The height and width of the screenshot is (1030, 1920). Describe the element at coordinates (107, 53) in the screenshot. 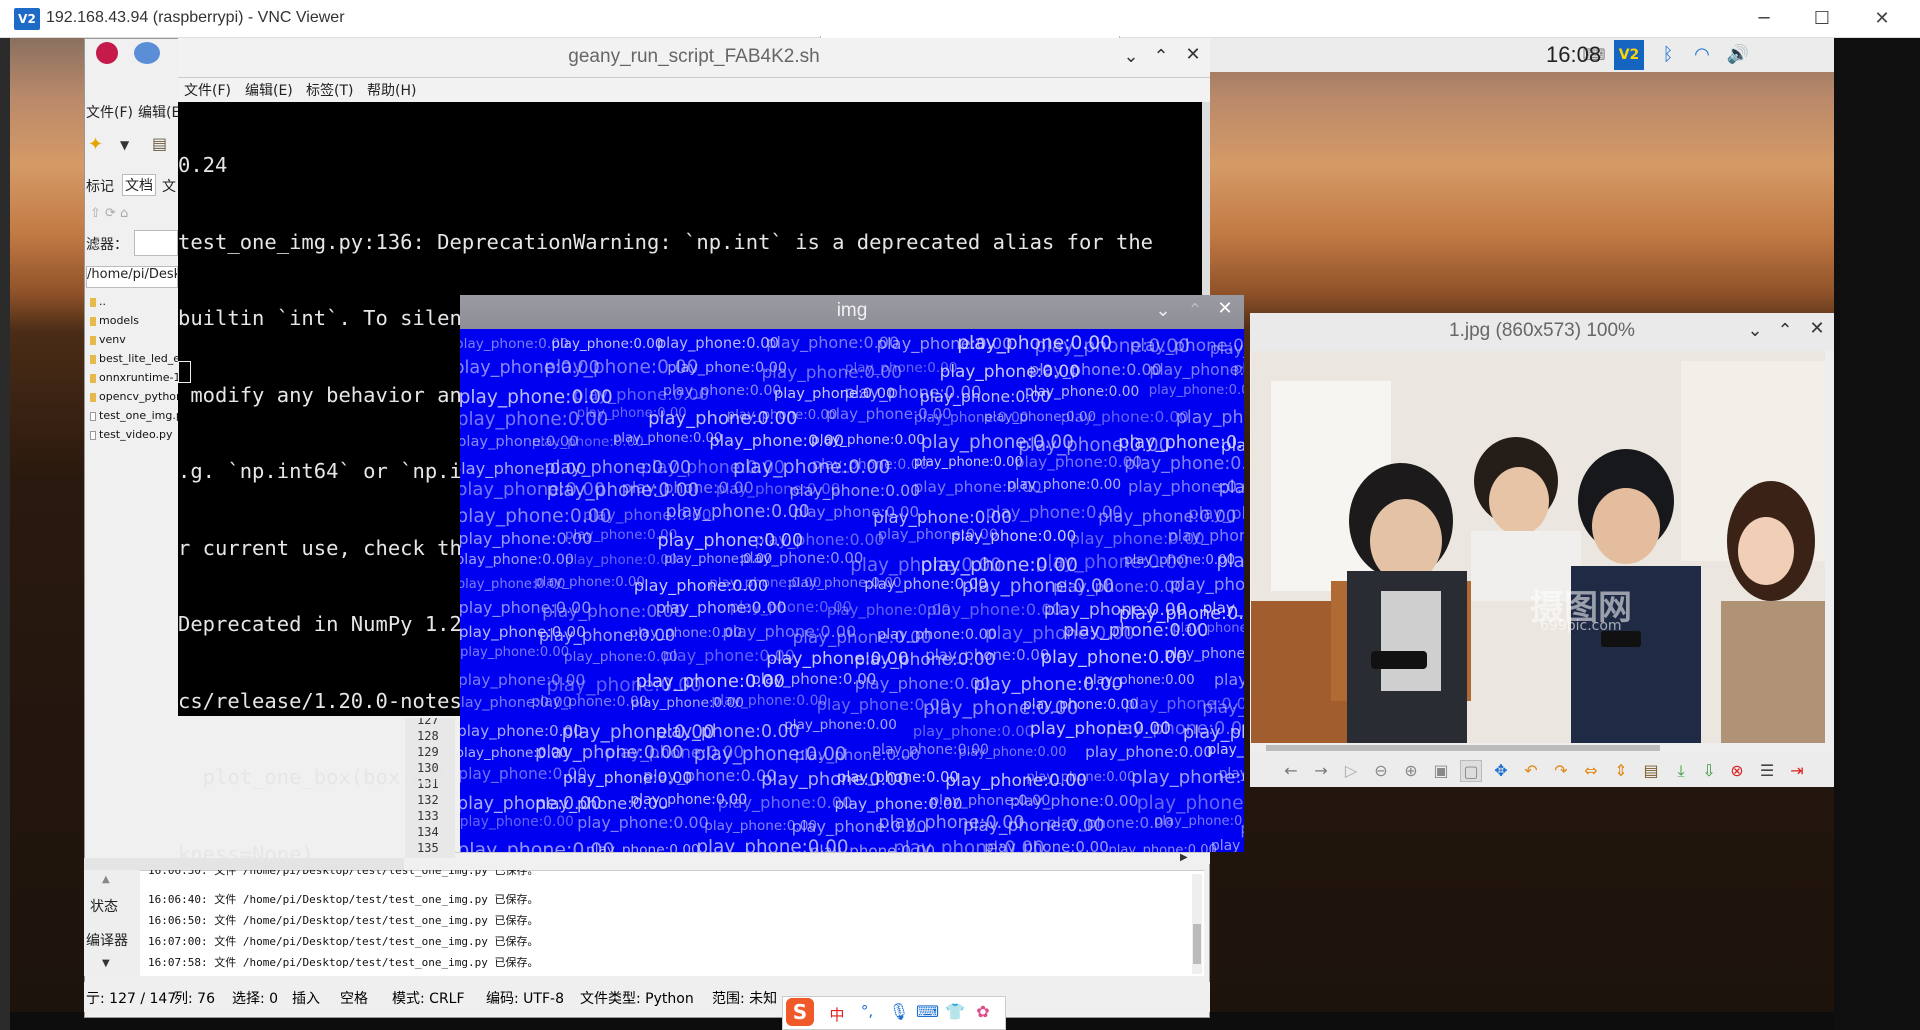

I see `raspberry-icon` at that location.